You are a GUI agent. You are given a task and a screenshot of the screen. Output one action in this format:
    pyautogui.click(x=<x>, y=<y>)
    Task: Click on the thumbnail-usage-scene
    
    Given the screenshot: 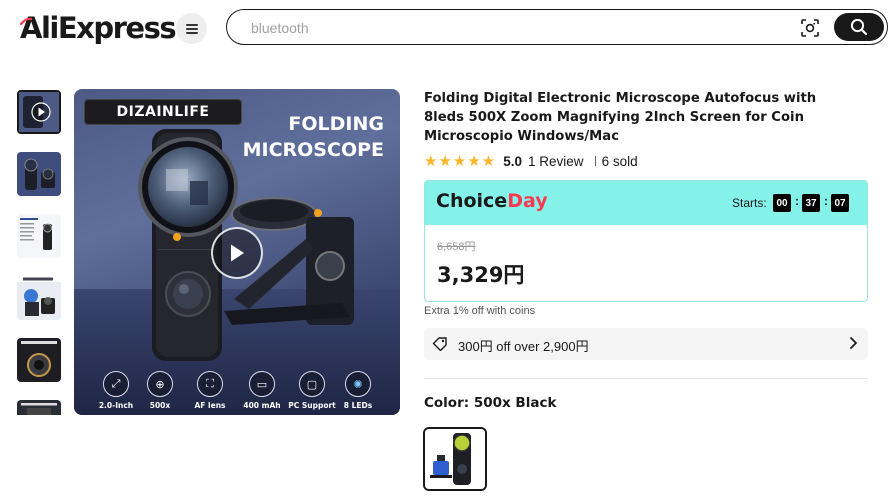 What is the action you would take?
    pyautogui.click(x=39, y=298)
    